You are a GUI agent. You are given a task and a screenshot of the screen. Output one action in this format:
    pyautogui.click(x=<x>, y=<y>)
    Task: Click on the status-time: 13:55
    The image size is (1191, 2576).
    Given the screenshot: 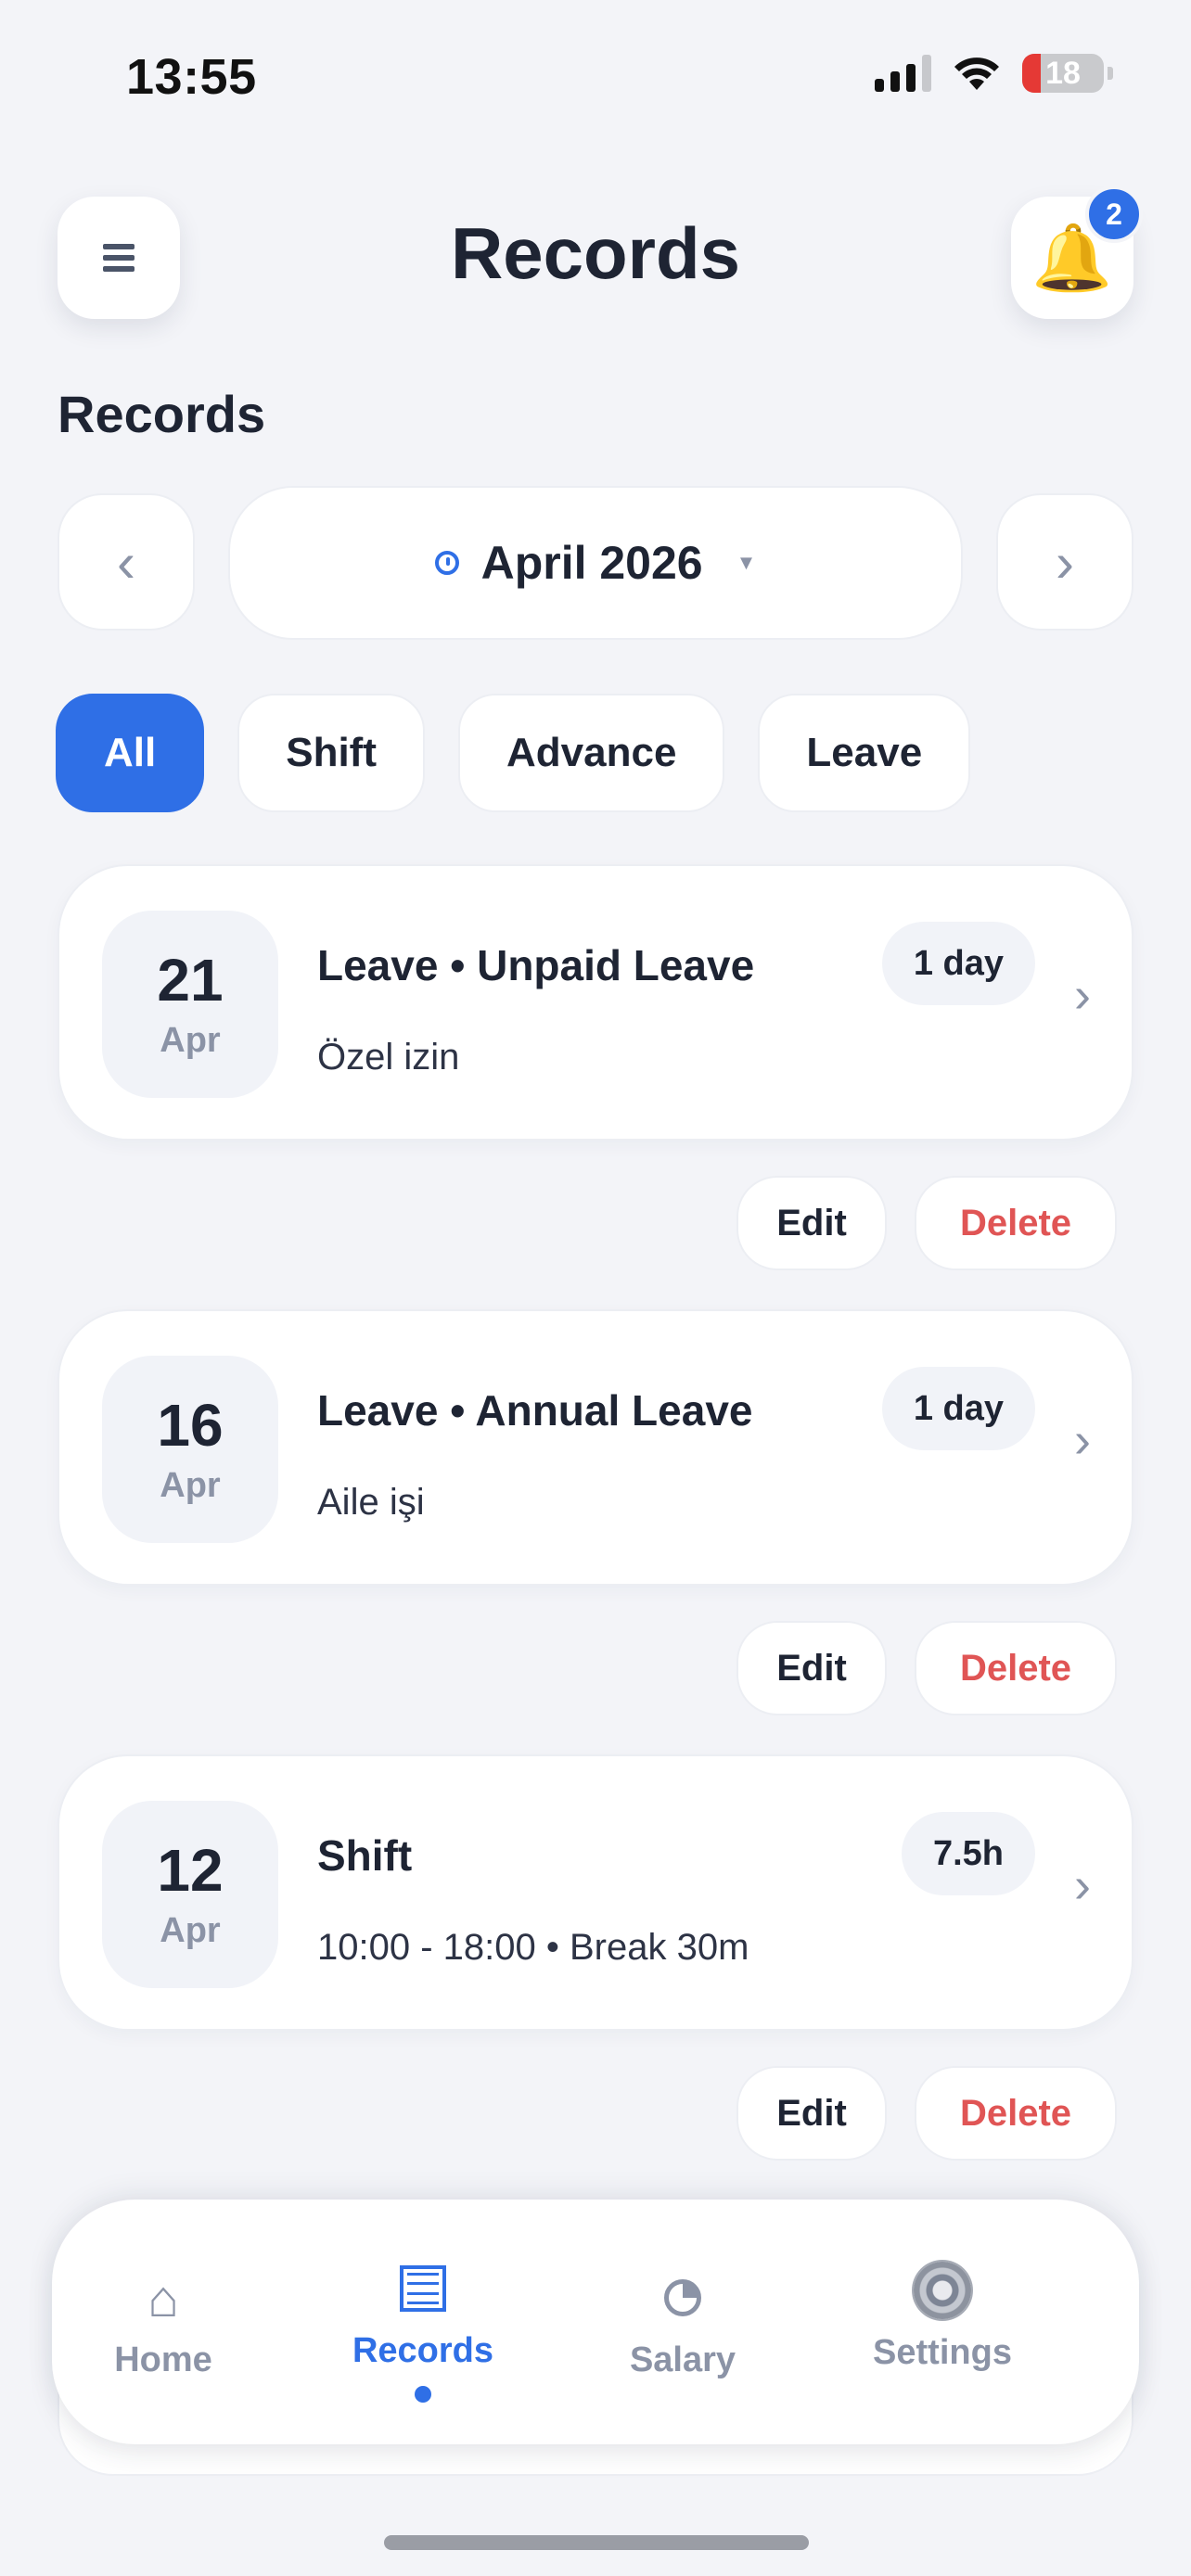 What is the action you would take?
    pyautogui.click(x=191, y=77)
    